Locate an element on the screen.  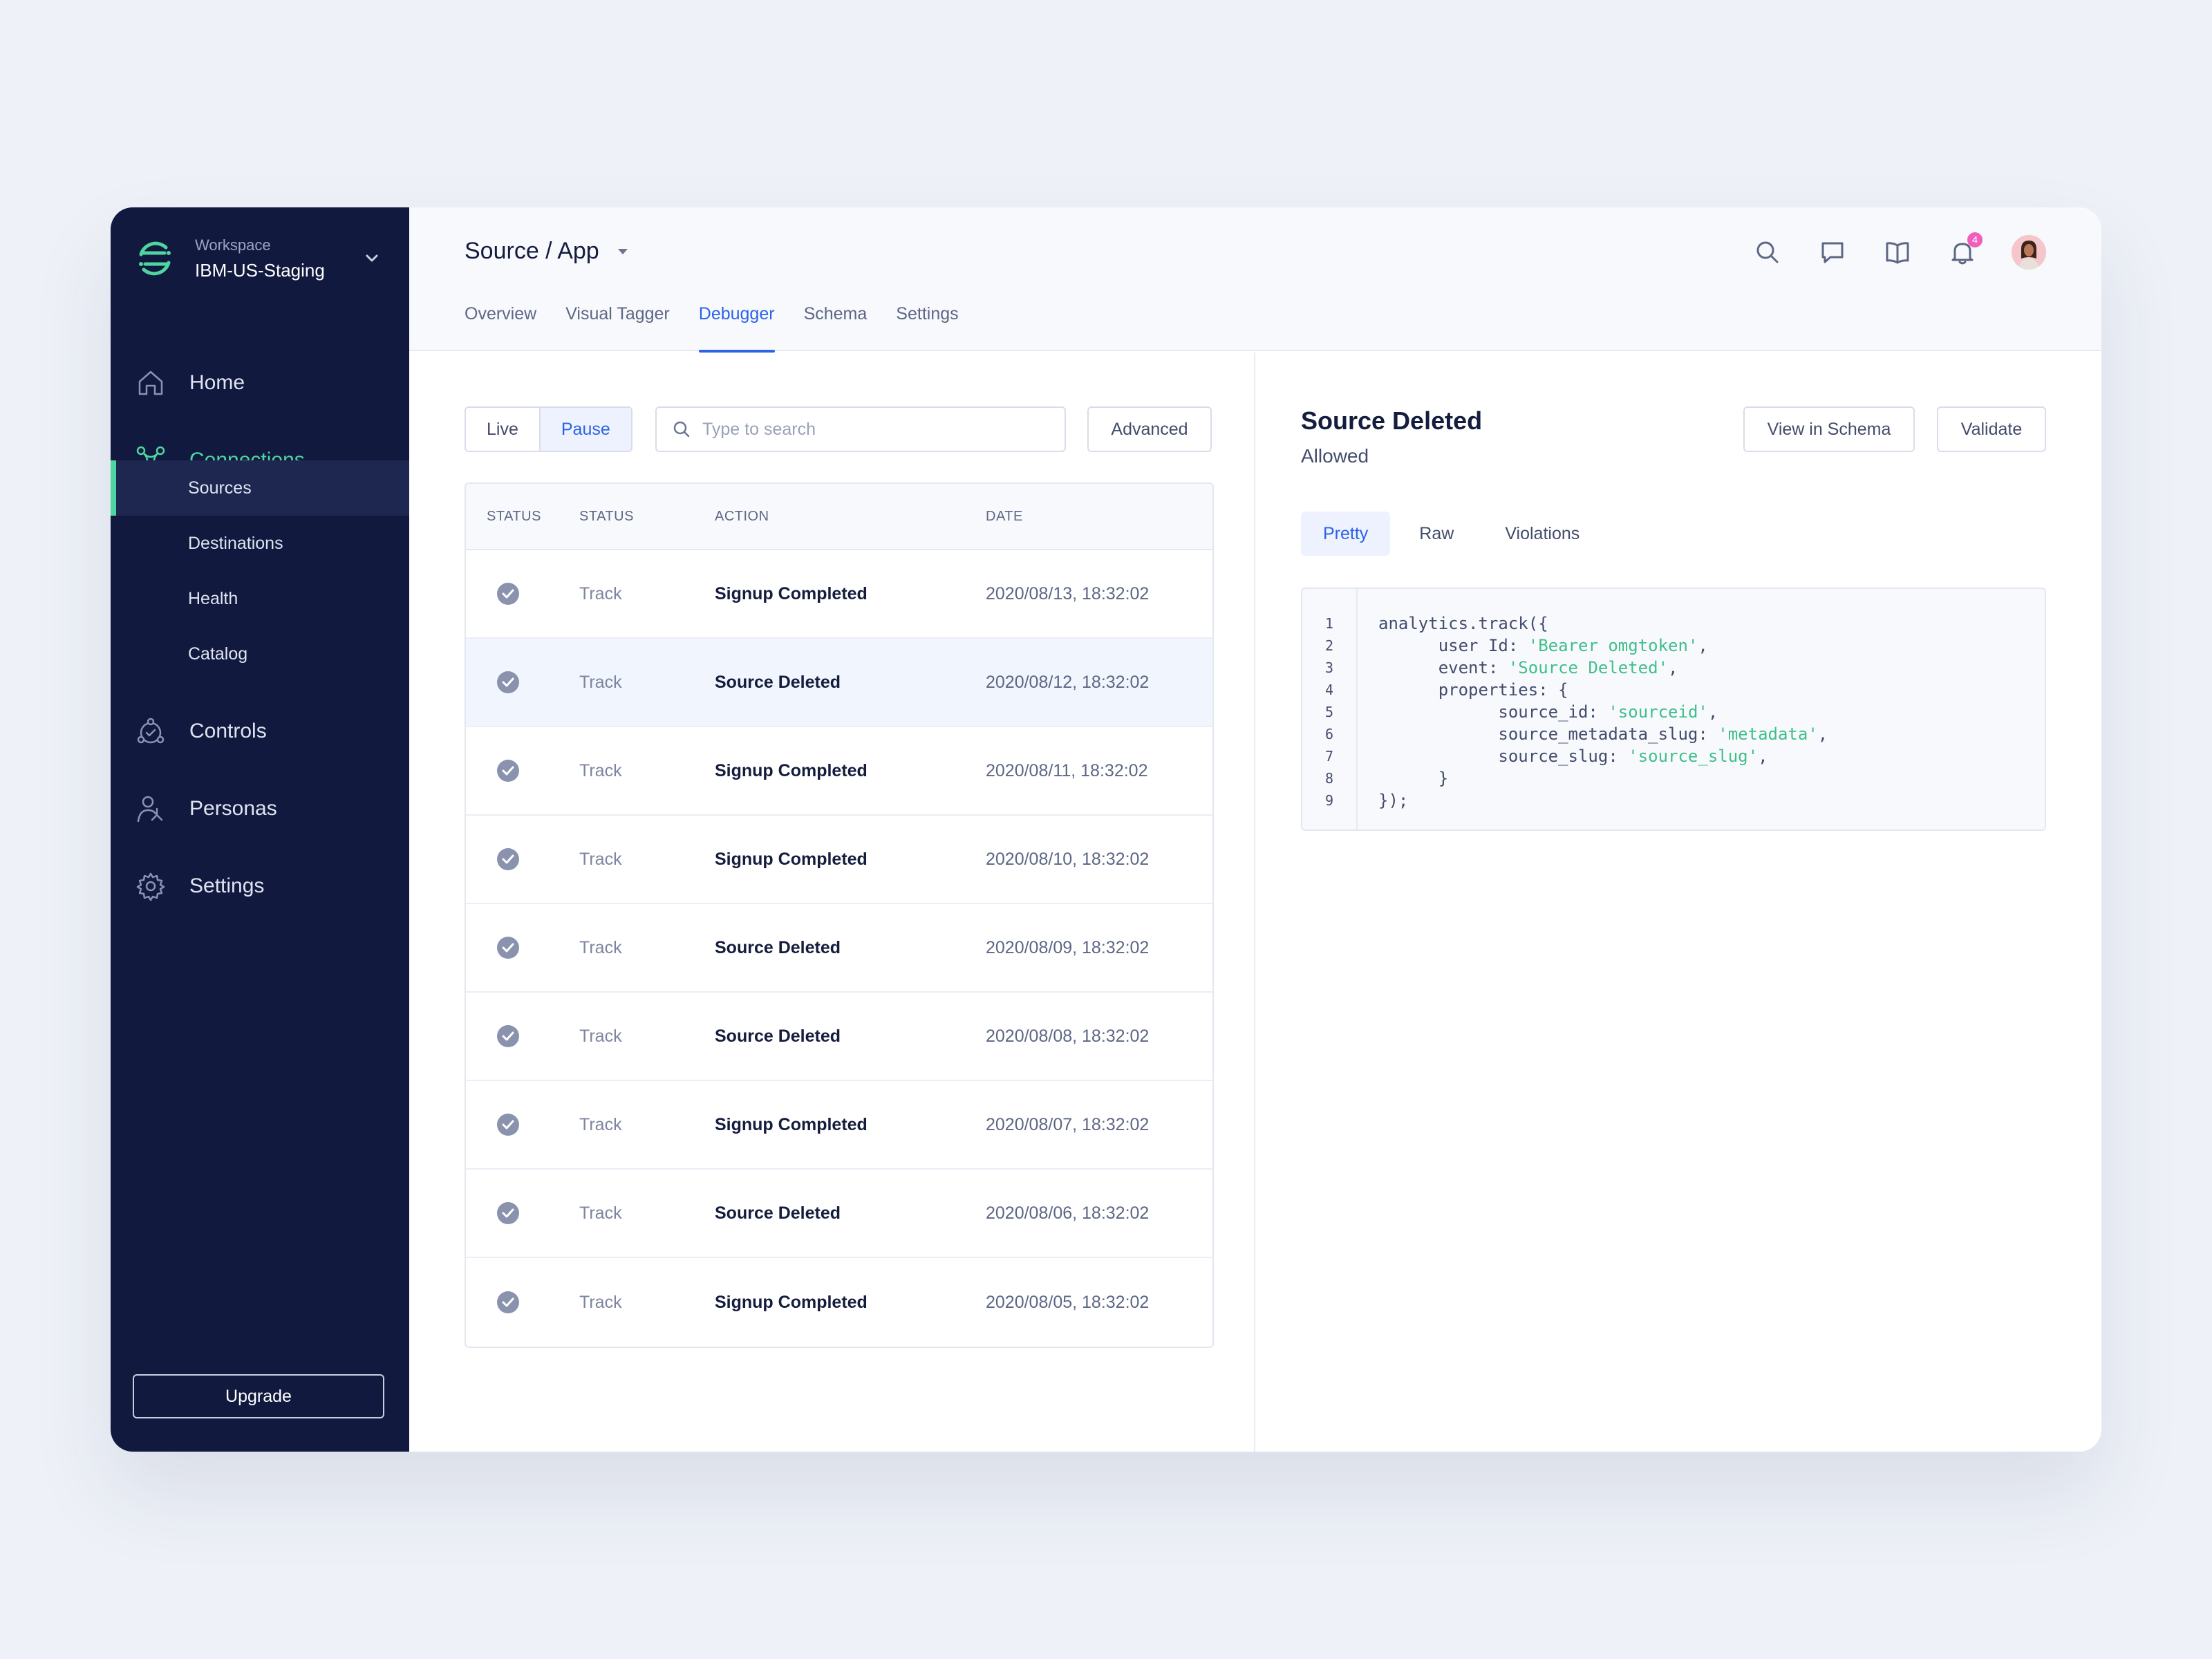
header-actions: 4 is located at coordinates (1899, 251).